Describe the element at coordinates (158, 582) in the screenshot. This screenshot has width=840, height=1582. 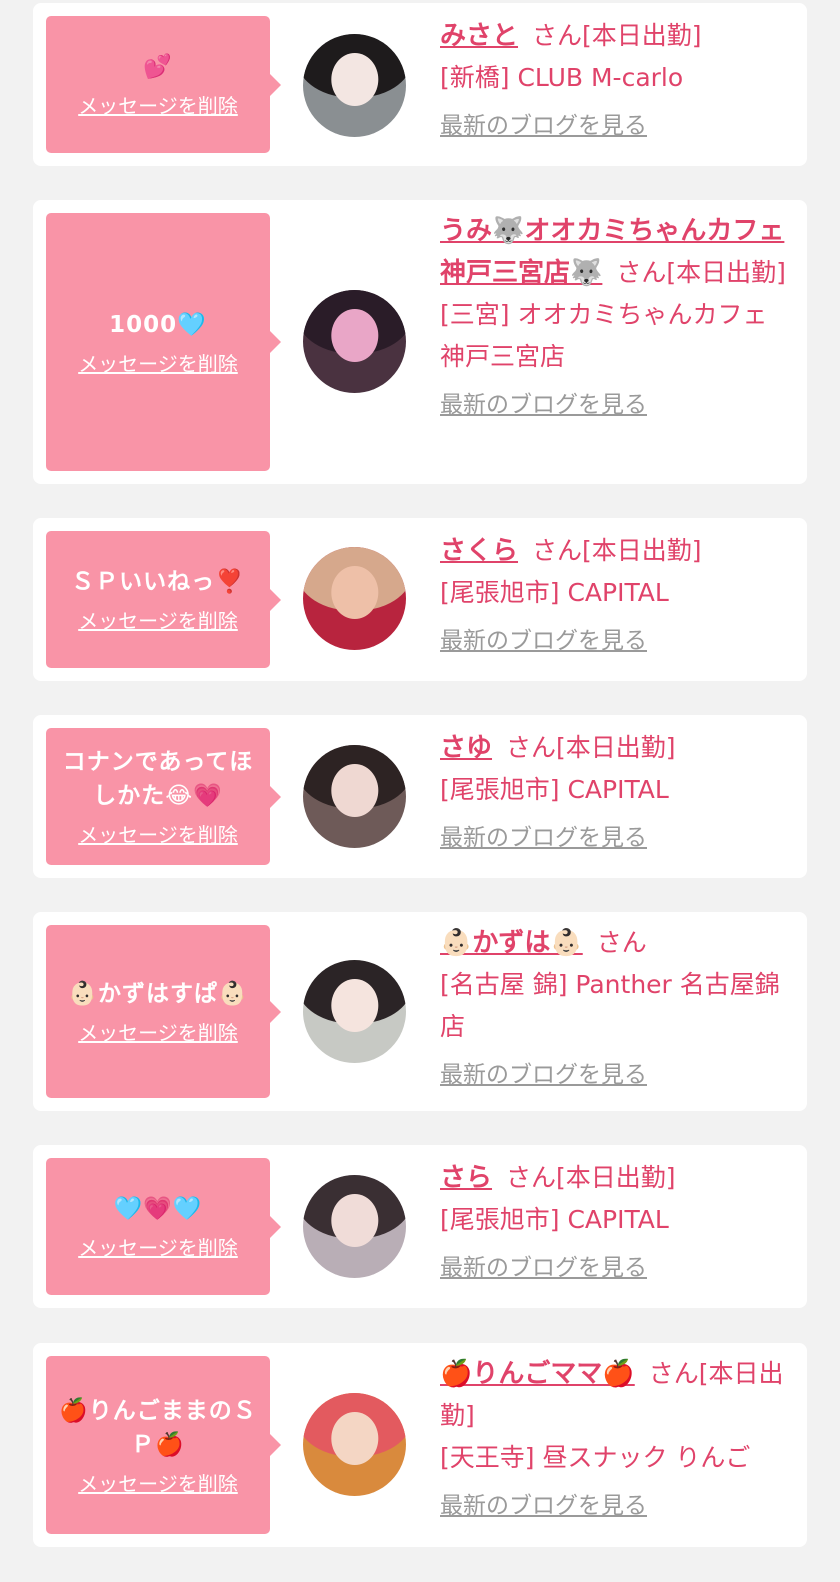
I see `message-text: ＳＰいいねっ❣️` at that location.